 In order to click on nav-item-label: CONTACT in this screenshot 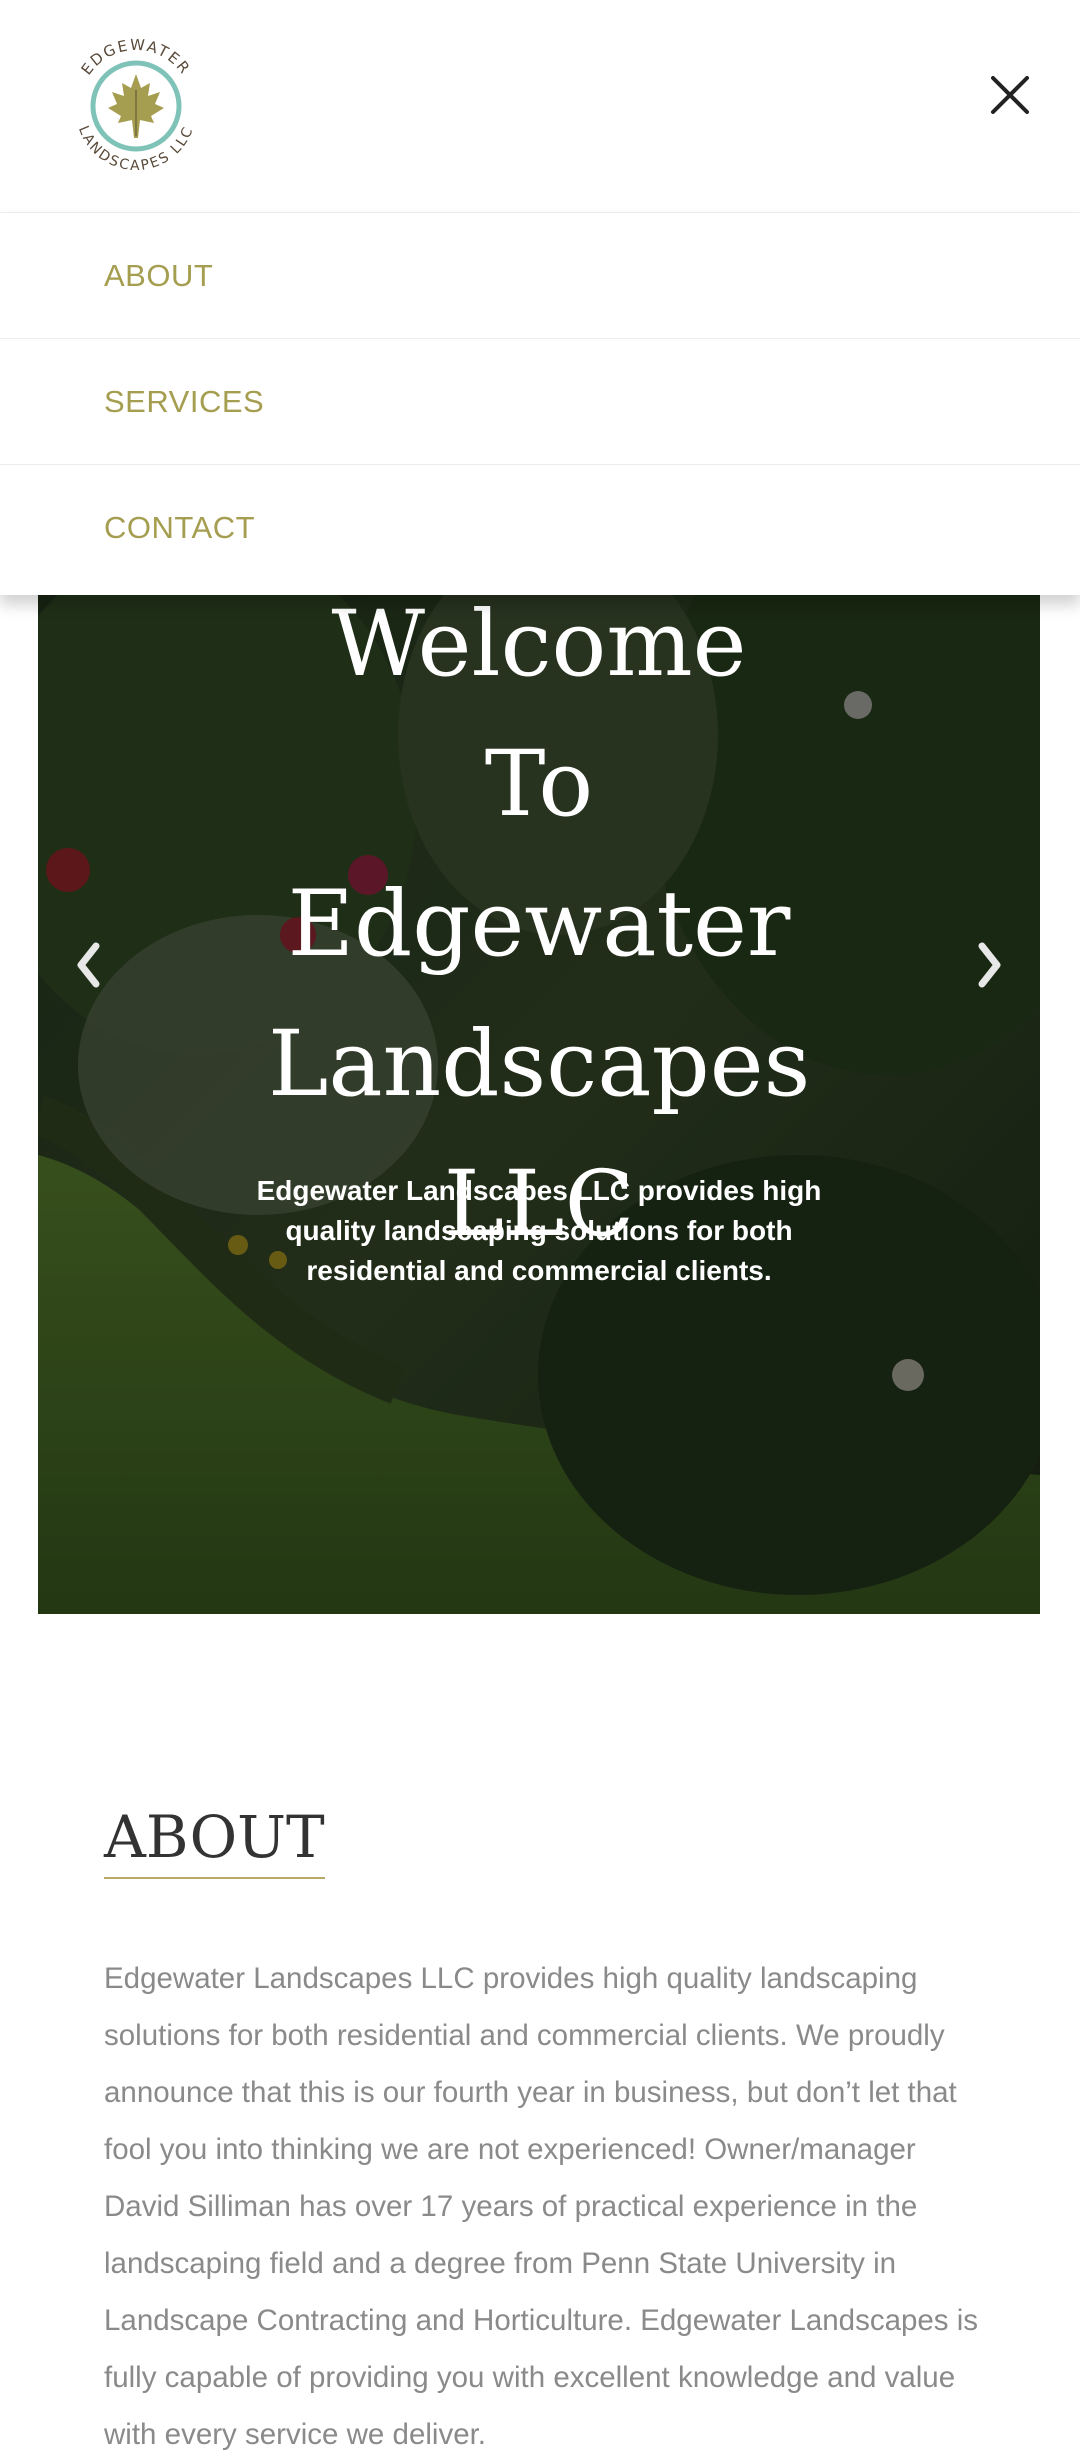, I will do `click(180, 527)`.